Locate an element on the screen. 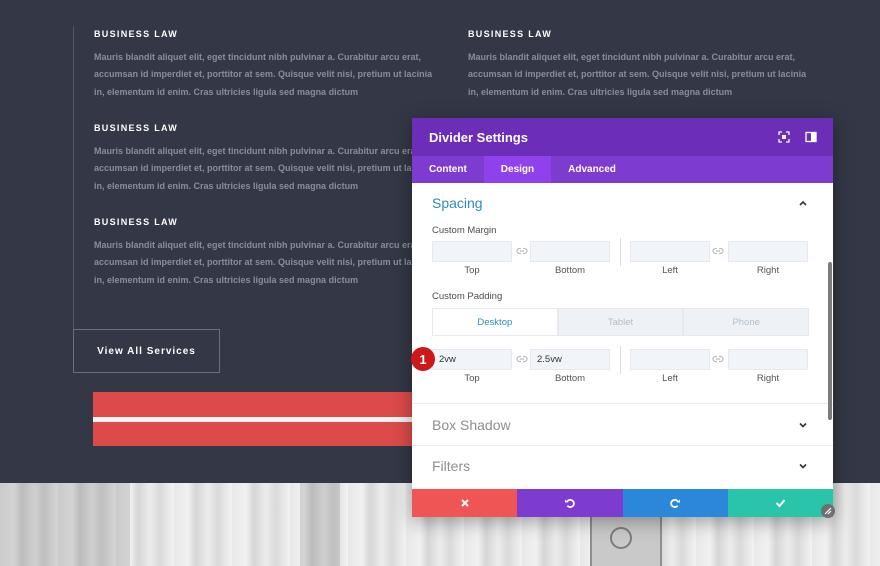 The height and width of the screenshot is (566, 880). padding-top-input is located at coordinates (472, 359).